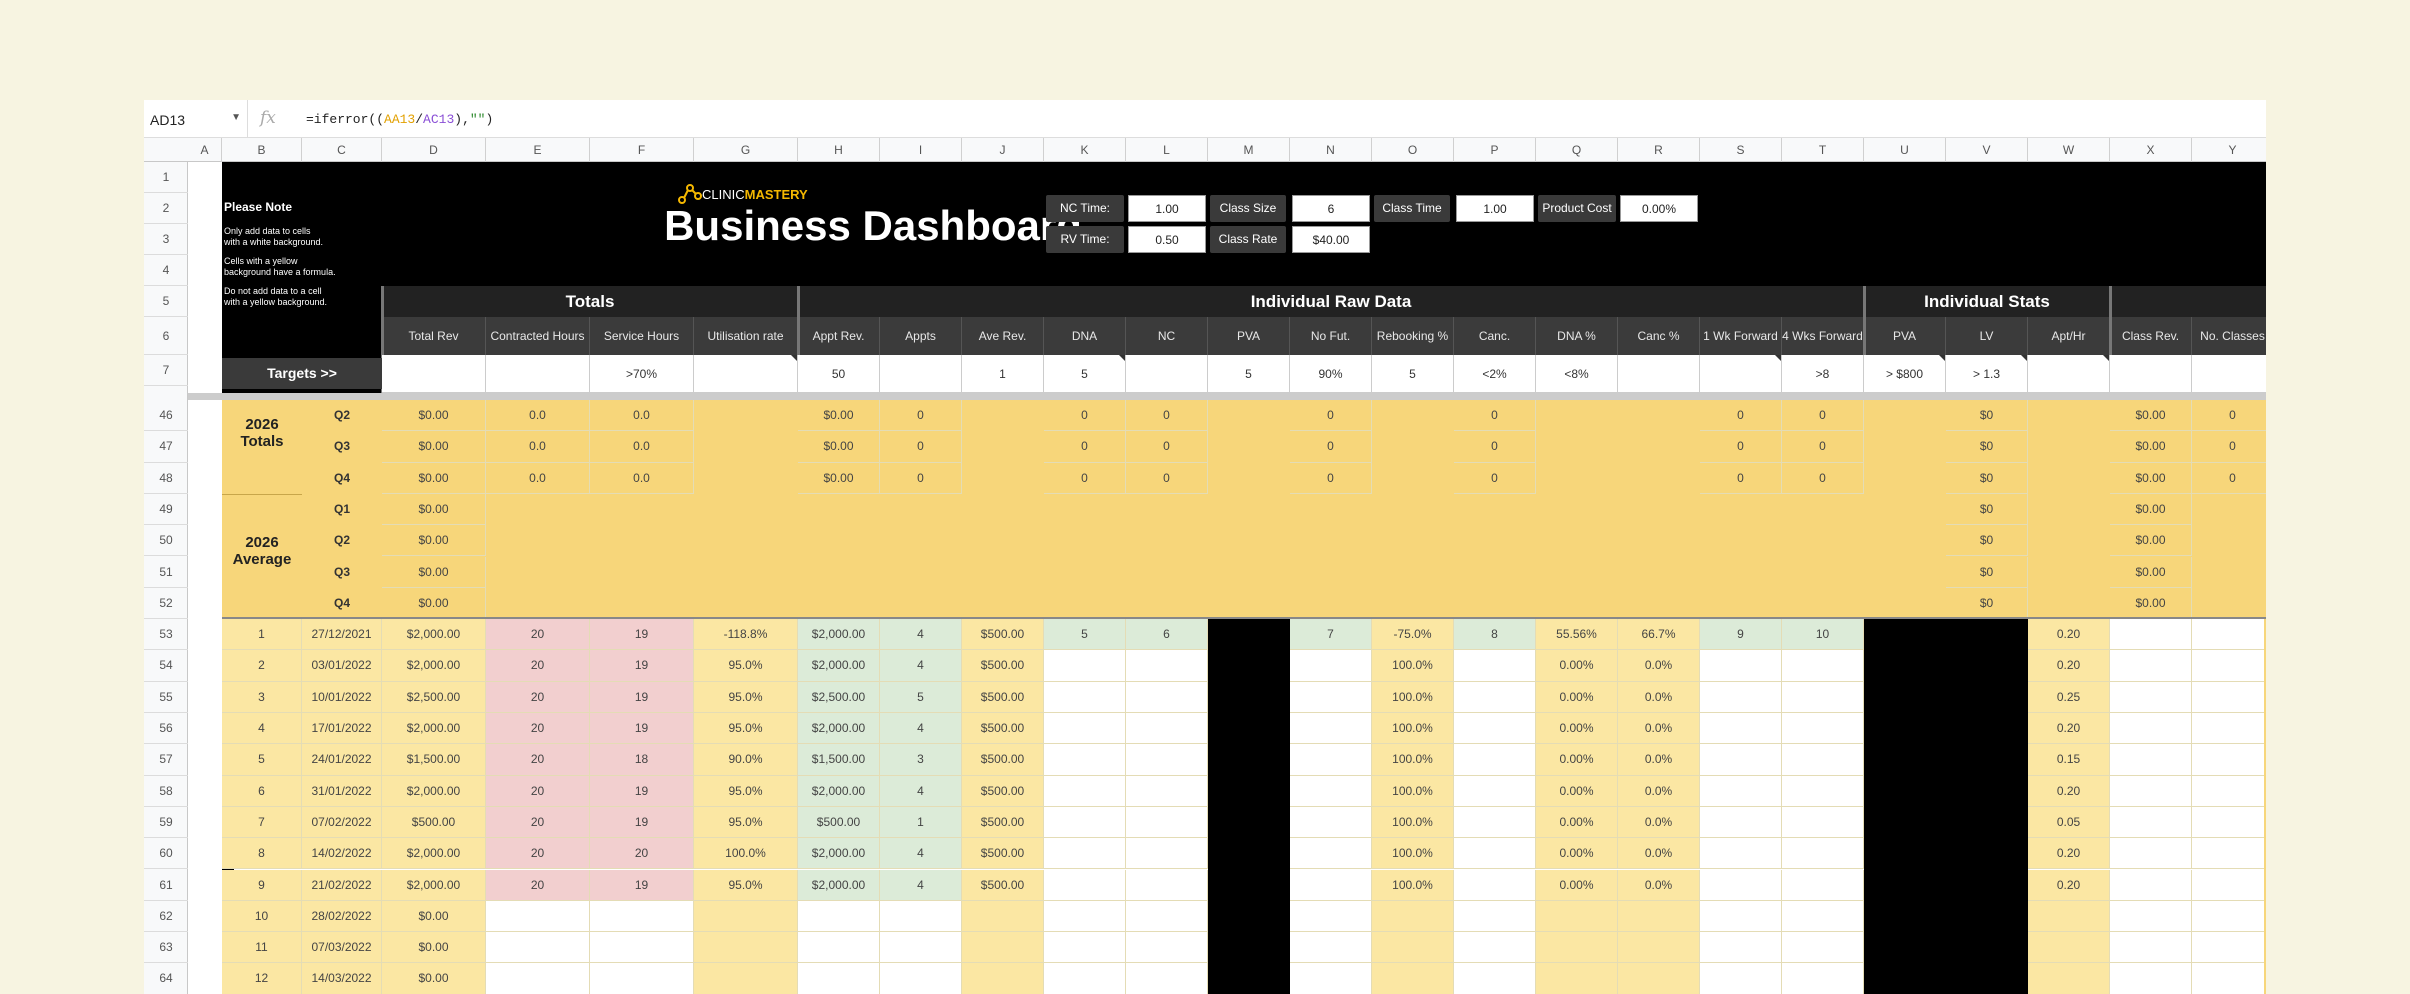 This screenshot has height=994, width=2410. Describe the element at coordinates (1577, 978) in the screenshot. I see `weekly-cell-q` at that location.